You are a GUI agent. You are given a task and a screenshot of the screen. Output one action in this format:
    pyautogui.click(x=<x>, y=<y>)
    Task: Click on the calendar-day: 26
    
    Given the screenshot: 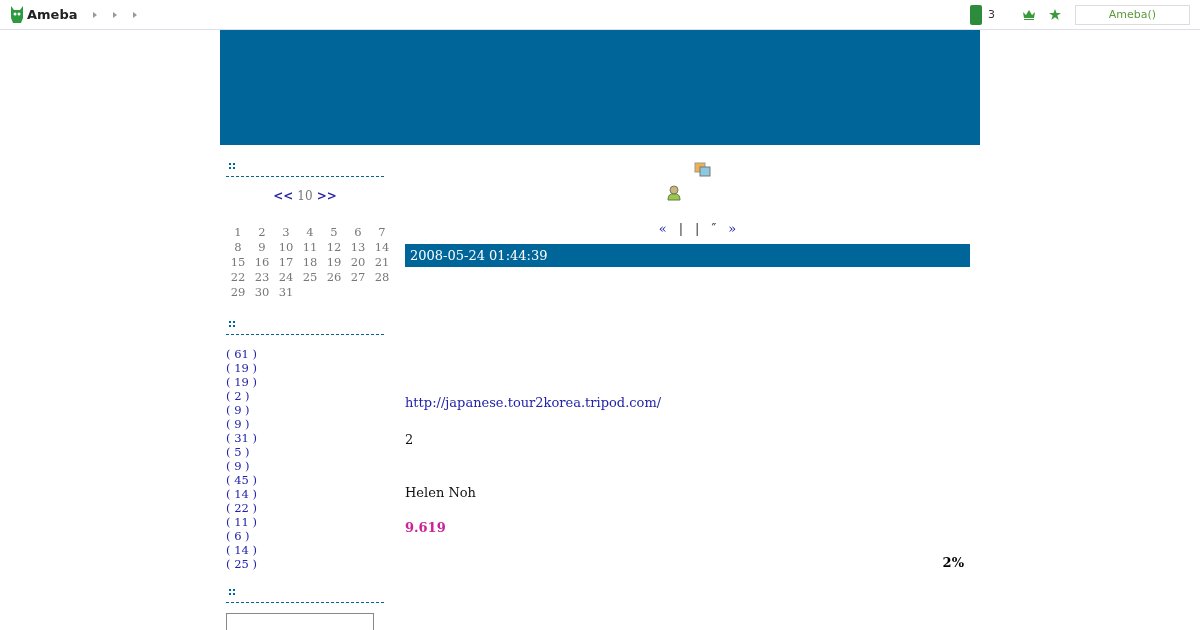 What is the action you would take?
    pyautogui.click(x=334, y=277)
    